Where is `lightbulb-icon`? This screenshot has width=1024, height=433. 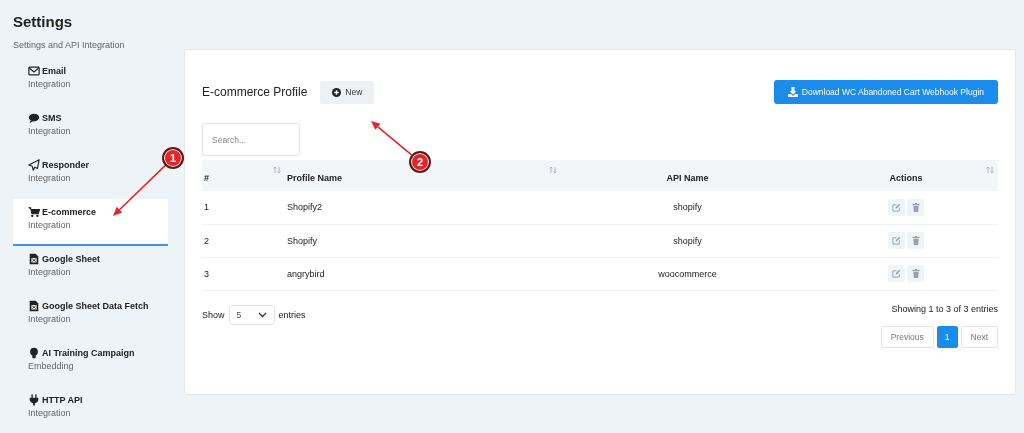 lightbulb-icon is located at coordinates (34, 353).